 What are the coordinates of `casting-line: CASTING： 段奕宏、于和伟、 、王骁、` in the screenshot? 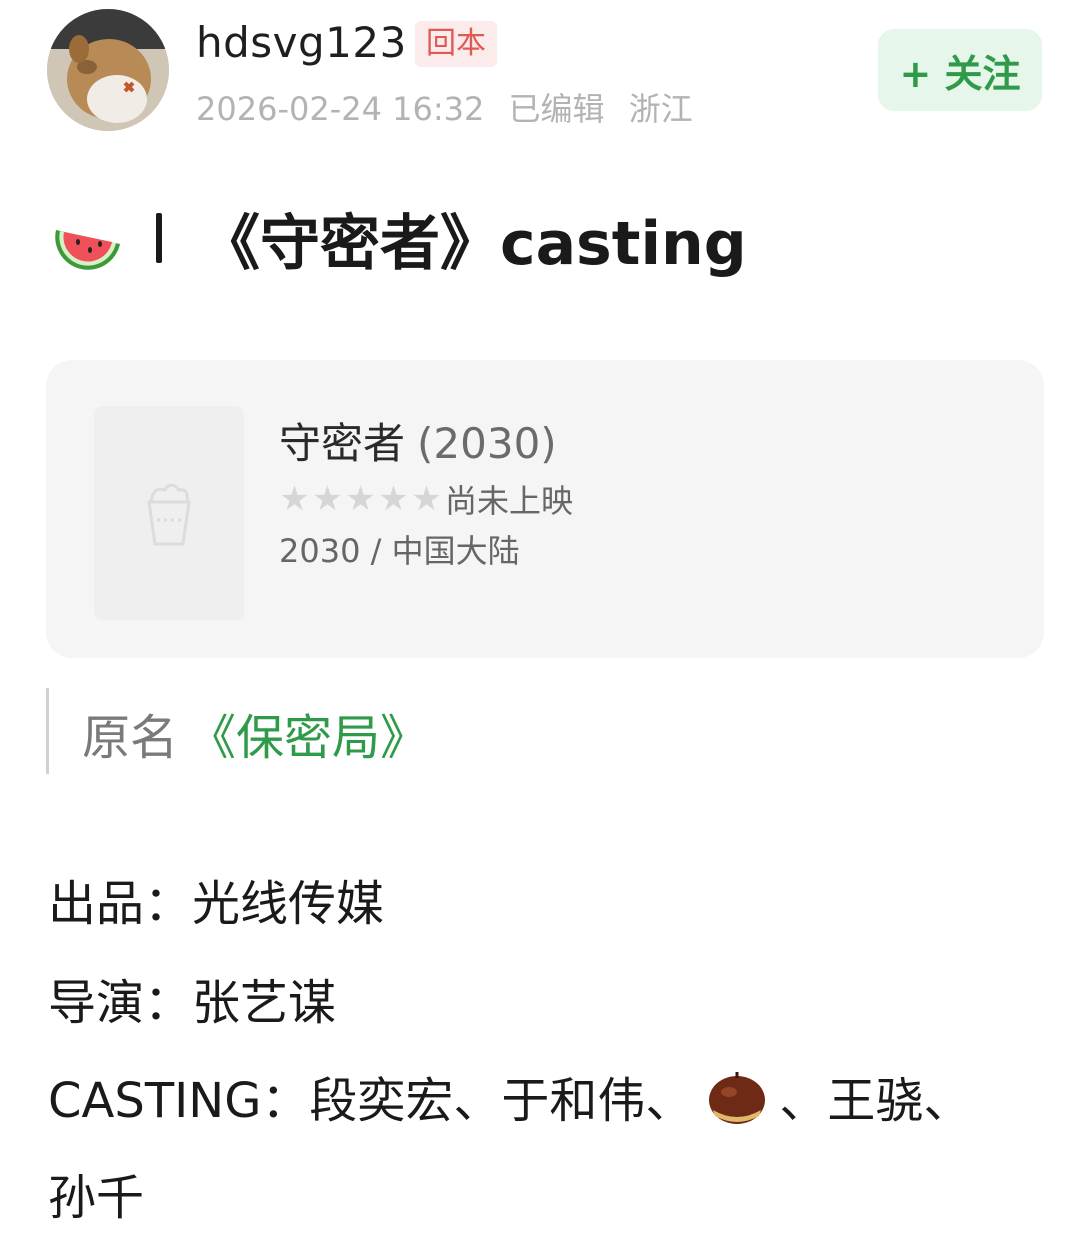 It's located at (509, 1096).